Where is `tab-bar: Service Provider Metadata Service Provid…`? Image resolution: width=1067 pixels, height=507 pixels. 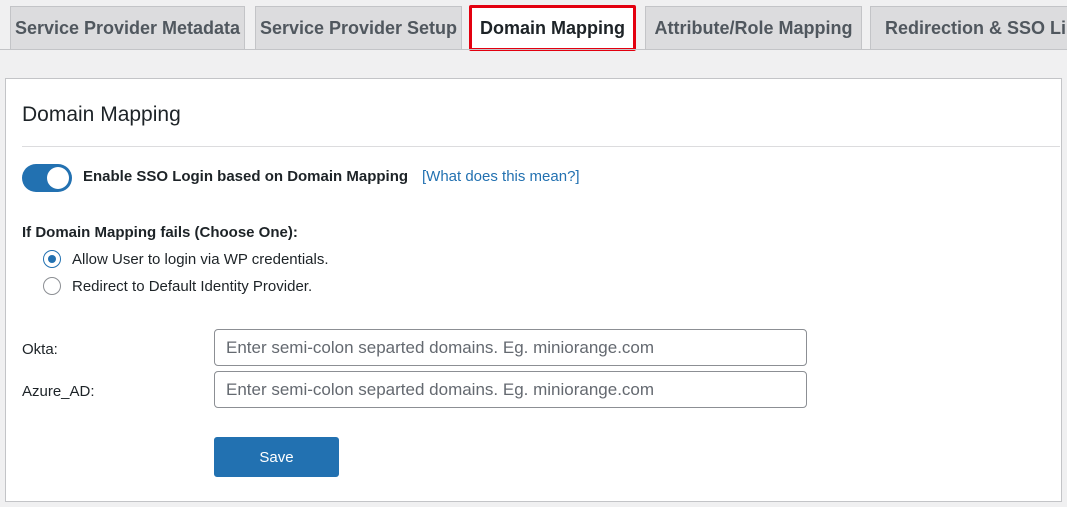 tab-bar: Service Provider Metadata Service Provid… is located at coordinates (533, 32).